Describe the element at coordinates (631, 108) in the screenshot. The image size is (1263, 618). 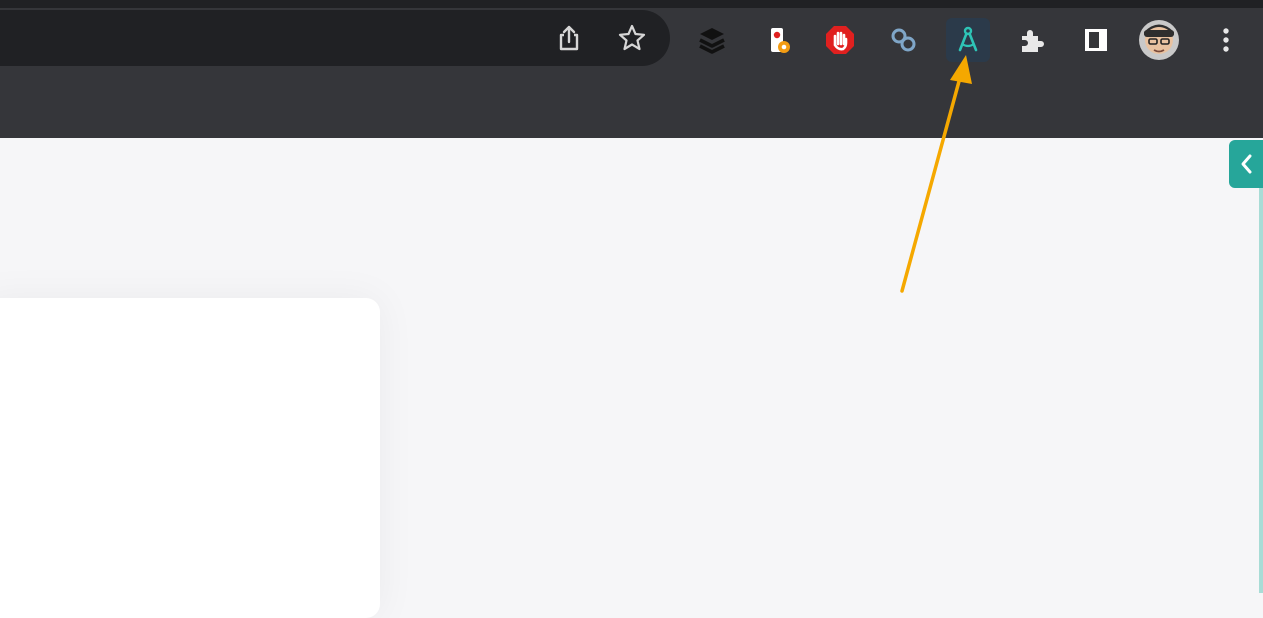
I see `bookmarks-bar` at that location.